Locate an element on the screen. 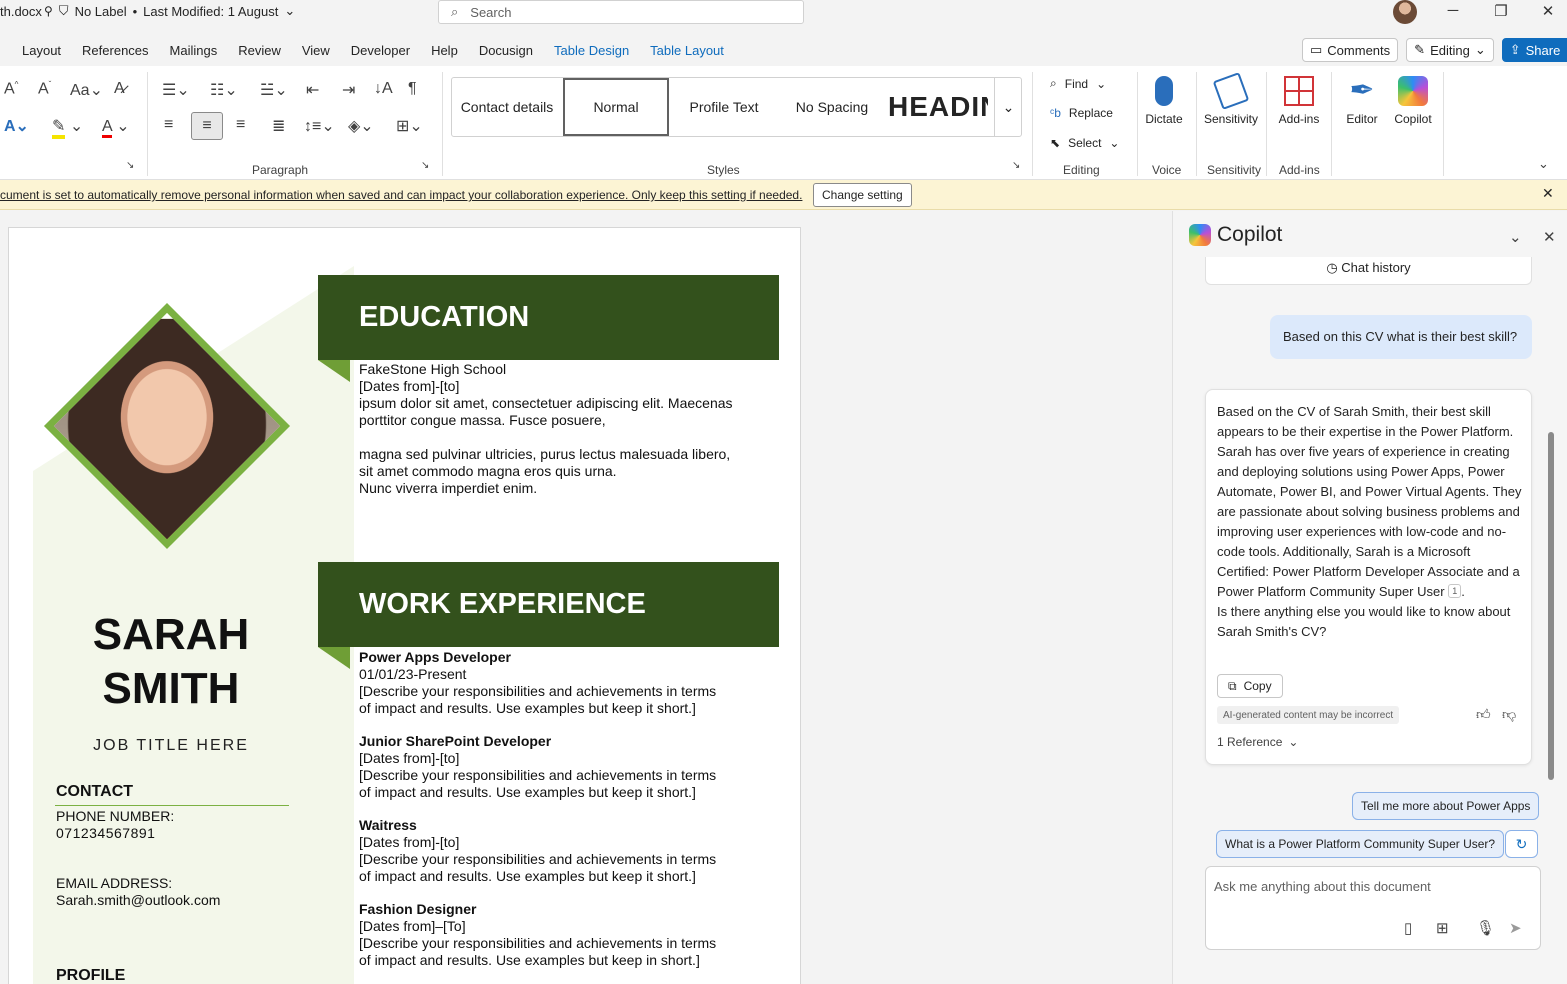  sensitivity-button: Sensitivity is located at coordinates (1231, 99).